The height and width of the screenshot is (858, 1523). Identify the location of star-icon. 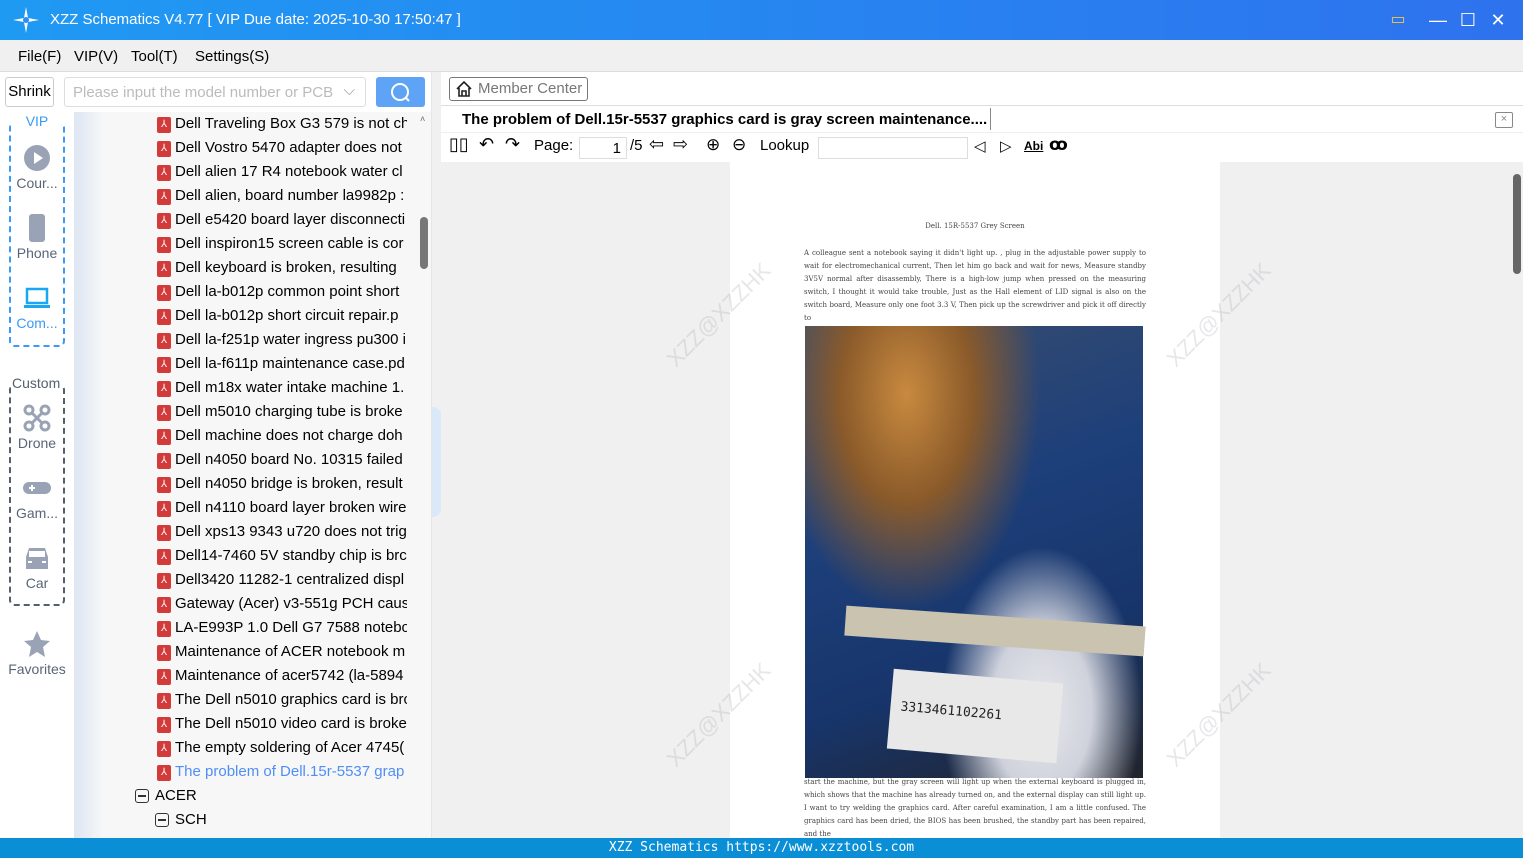
(37, 644).